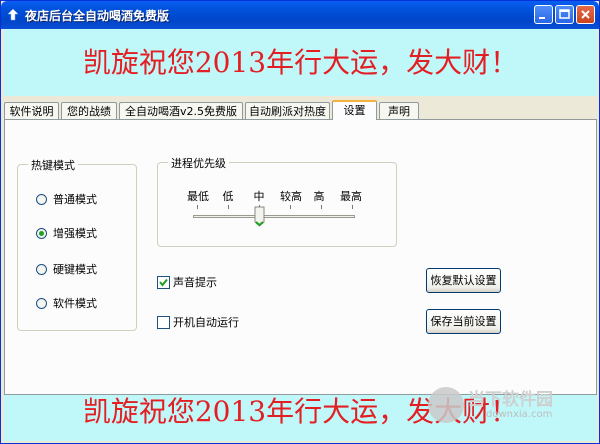 The height and width of the screenshot is (444, 600). I want to click on maximize-icon, so click(564, 14).